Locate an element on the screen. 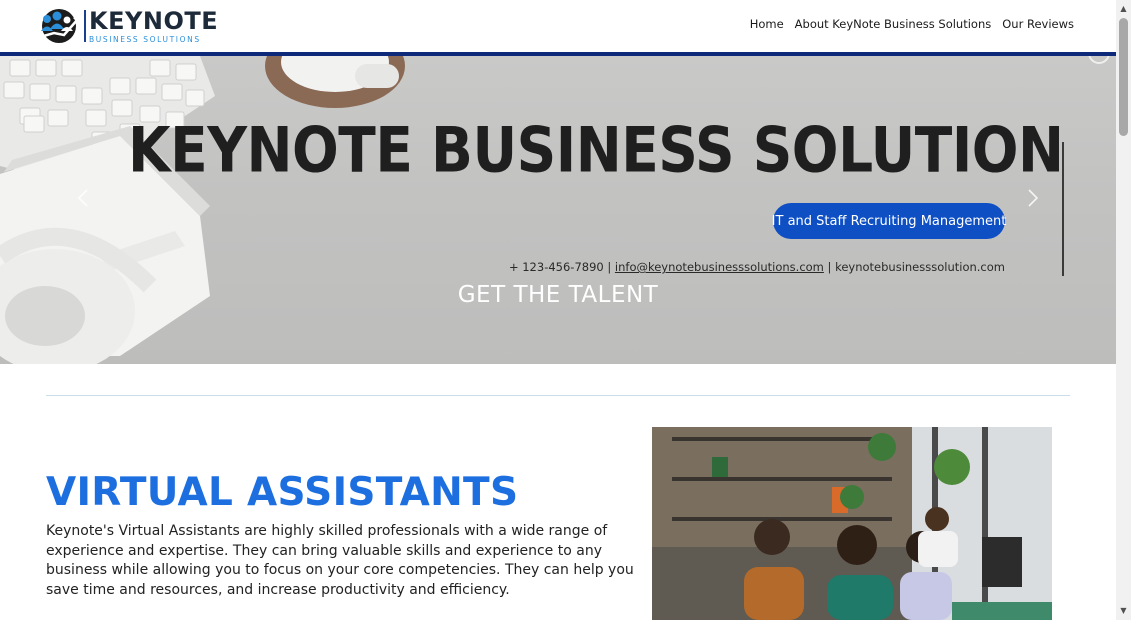 This screenshot has width=1131, height=620. scroll-down-arrow-icon: ▼ is located at coordinates (1123, 611).